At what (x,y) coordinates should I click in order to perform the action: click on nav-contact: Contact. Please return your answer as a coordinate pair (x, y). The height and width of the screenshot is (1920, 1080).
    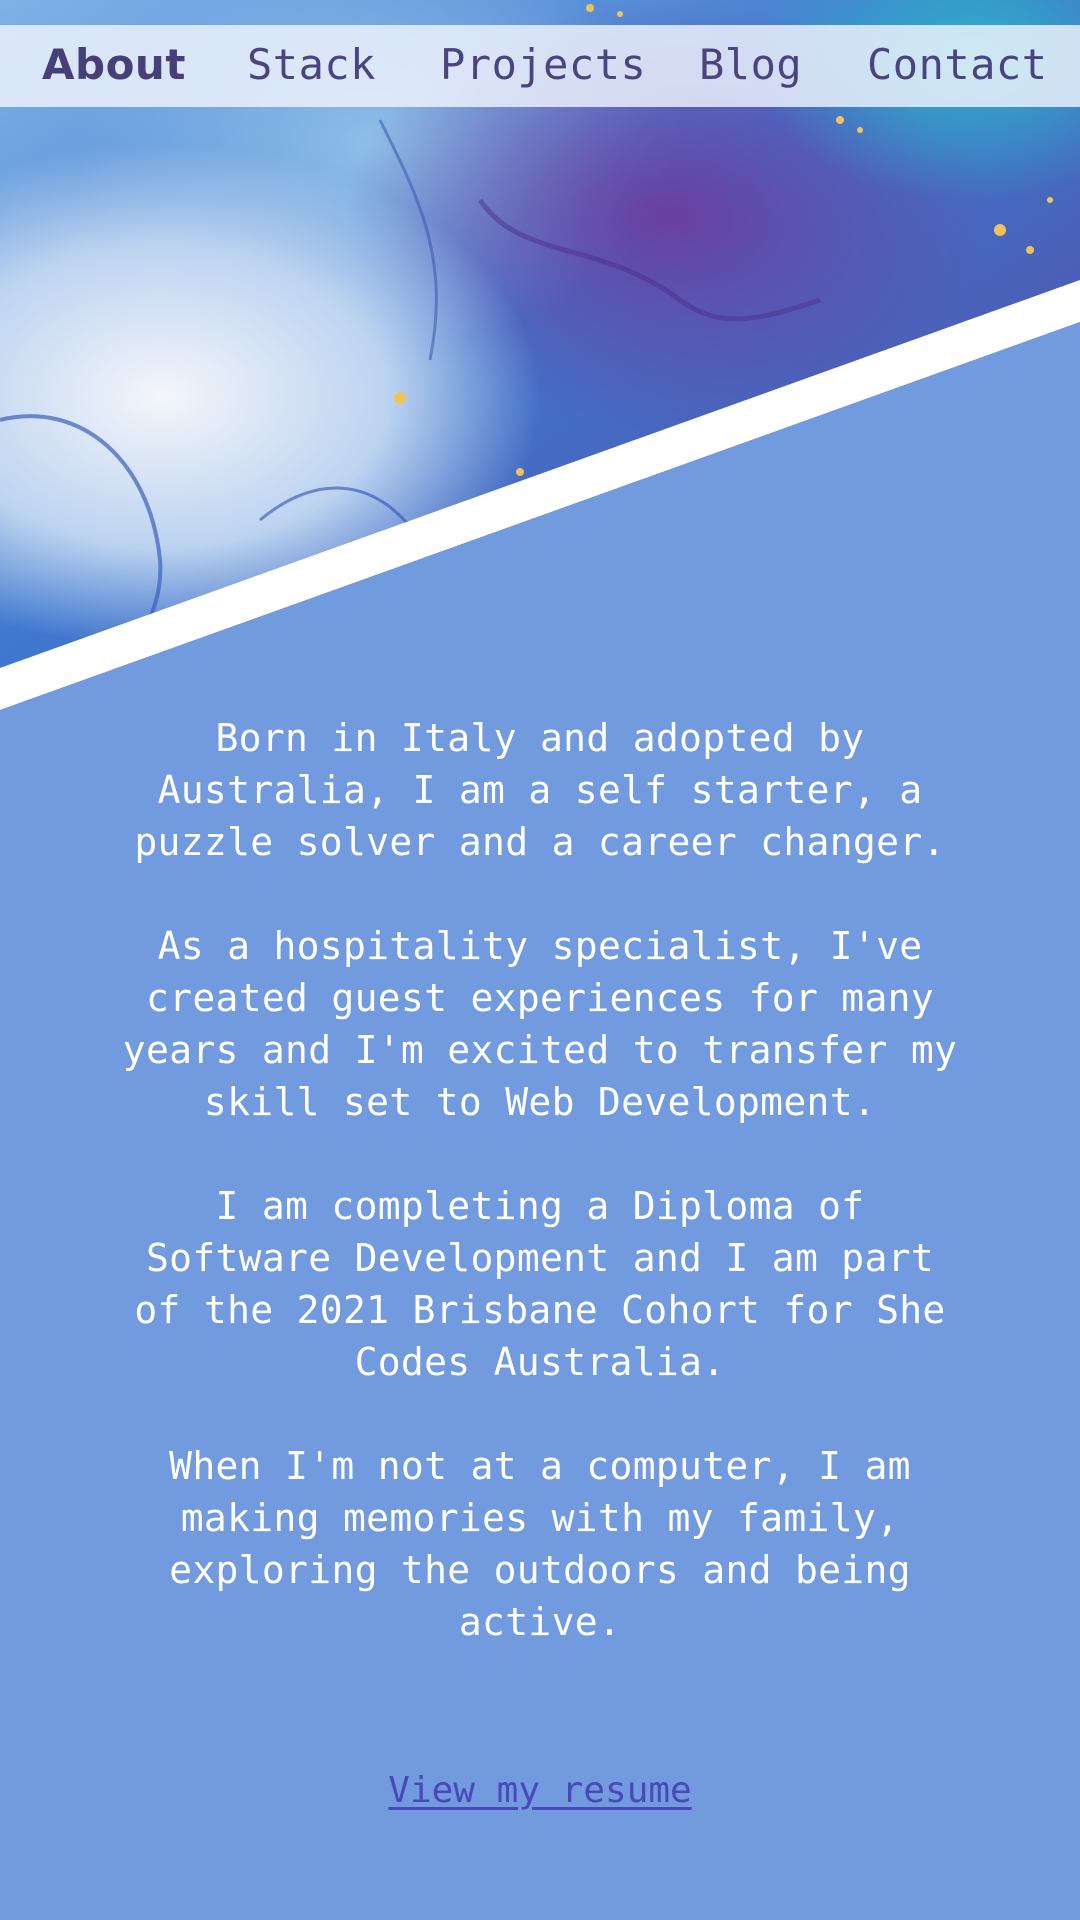
    Looking at the image, I should click on (957, 66).